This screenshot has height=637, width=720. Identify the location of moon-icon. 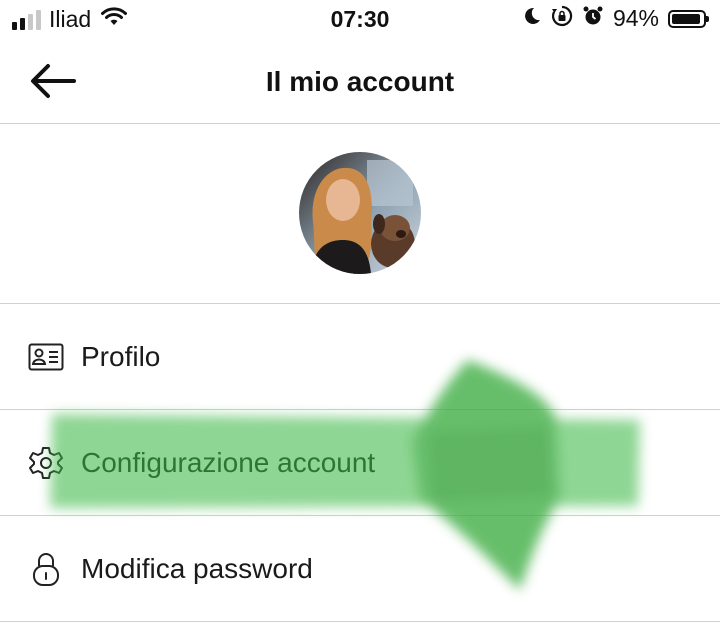
(532, 18).